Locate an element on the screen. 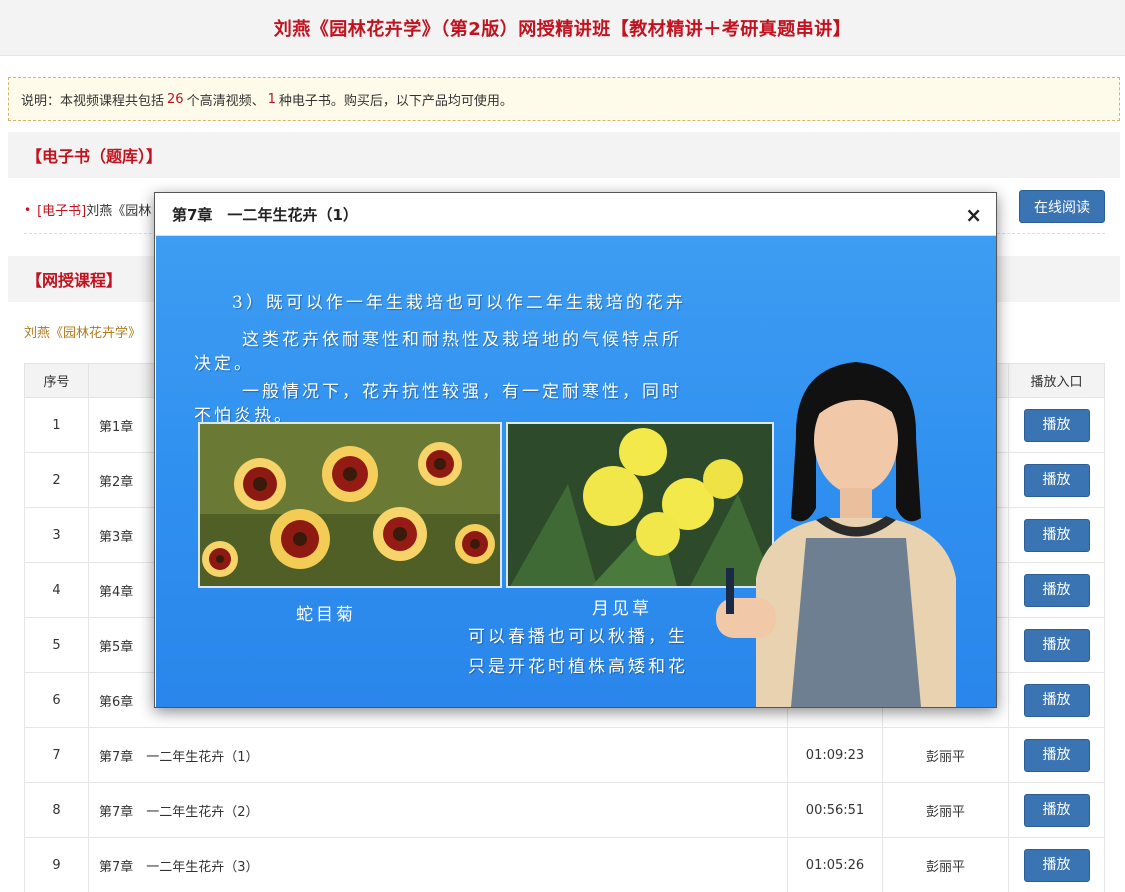 The image size is (1125, 892). coreopsis-image is located at coordinates (350, 505).